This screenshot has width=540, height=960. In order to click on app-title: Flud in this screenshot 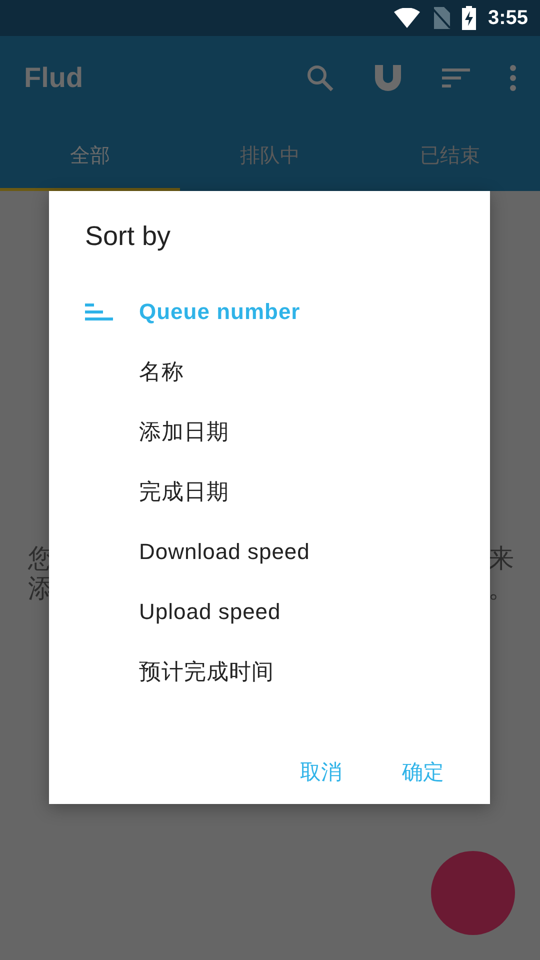, I will do `click(54, 78)`.